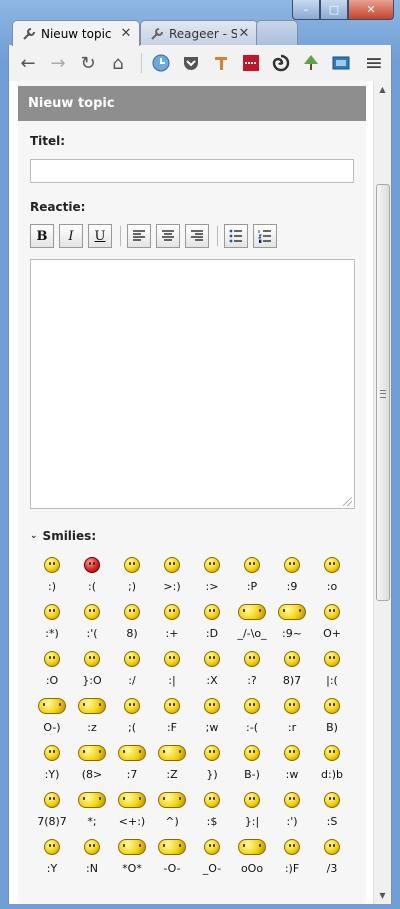  I want to click on smiley-item: }:O, so click(92, 668).